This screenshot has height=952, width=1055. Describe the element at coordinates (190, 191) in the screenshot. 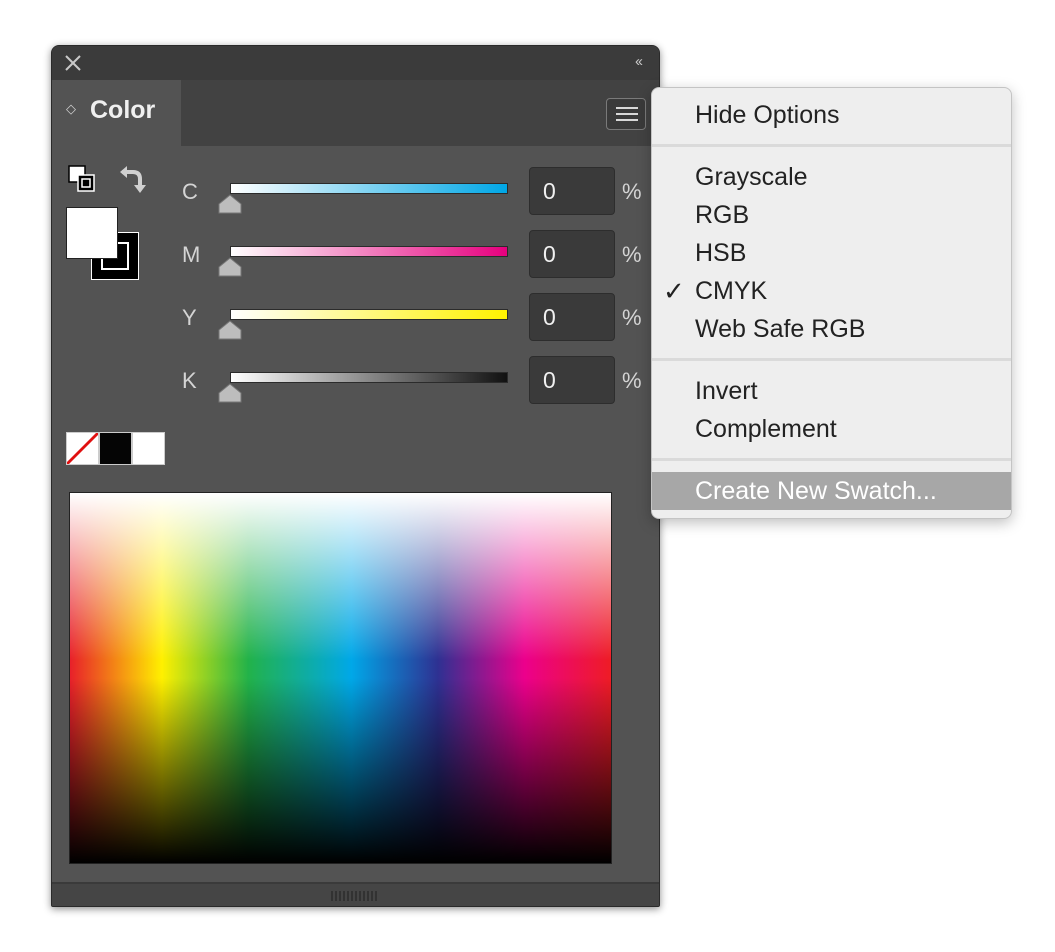

I see `channel-label: C` at that location.